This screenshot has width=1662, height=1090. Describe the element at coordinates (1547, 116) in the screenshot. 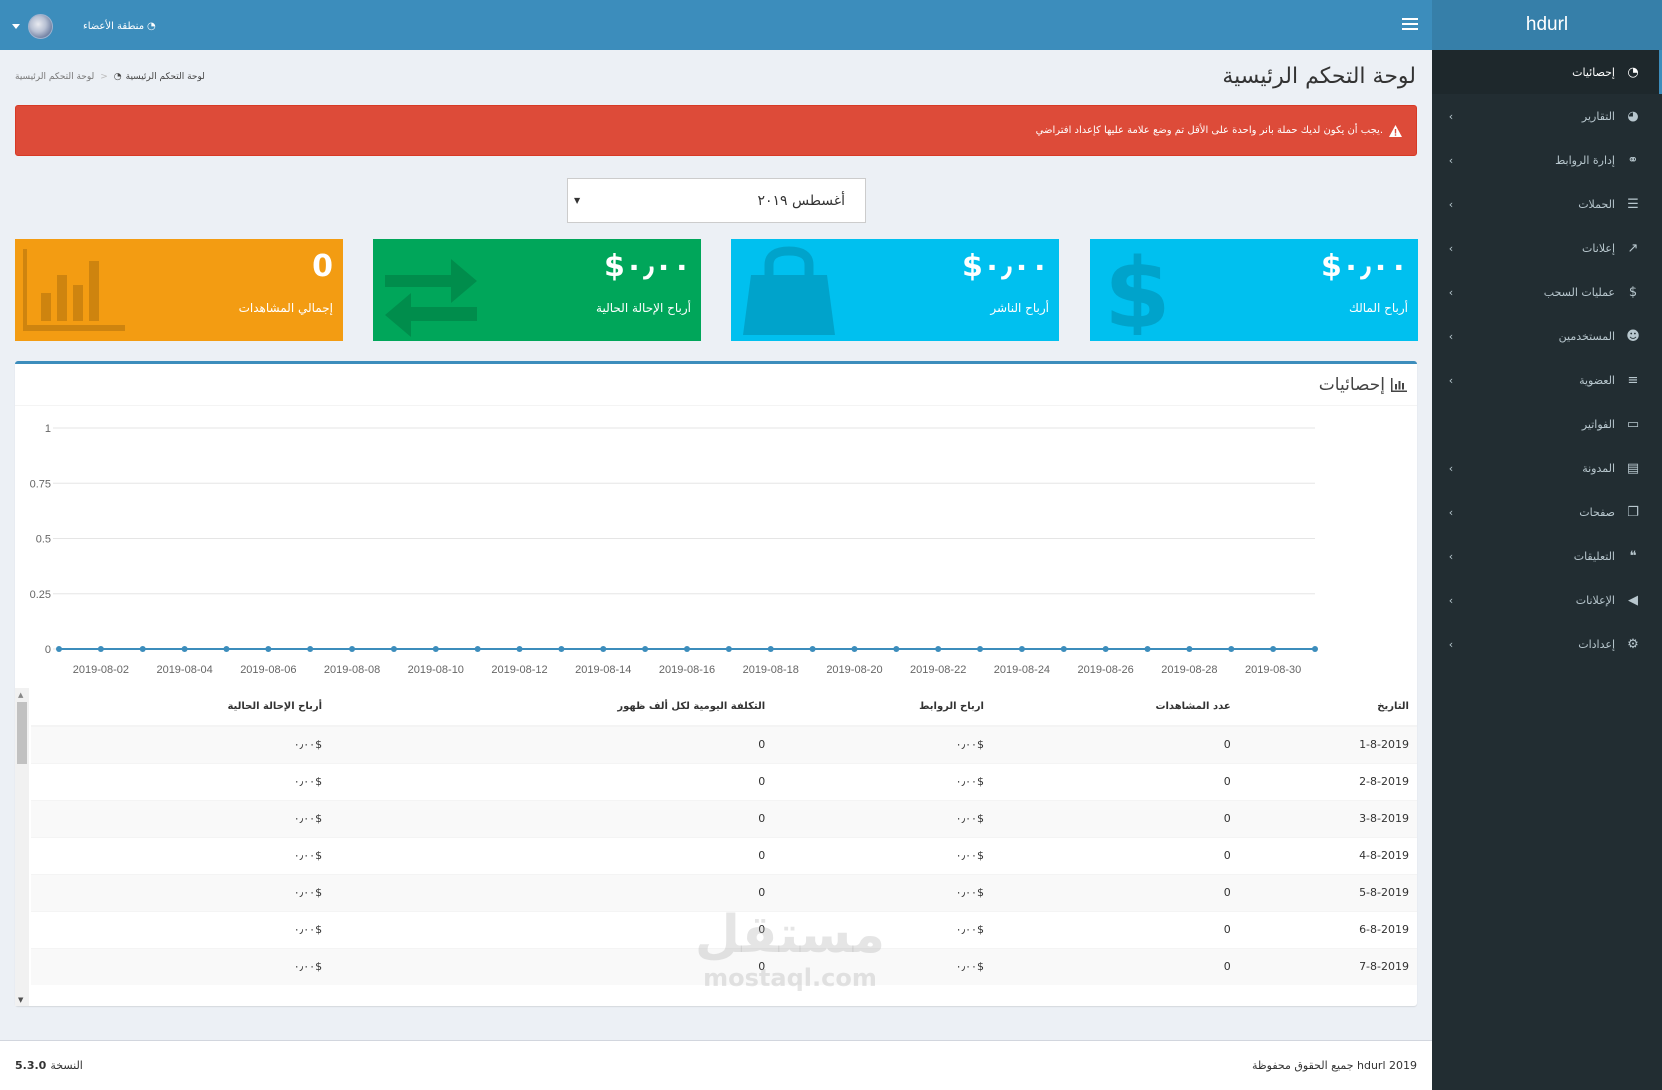

I see `sidebar-item-1: ◕ التقارير ‹` at that location.